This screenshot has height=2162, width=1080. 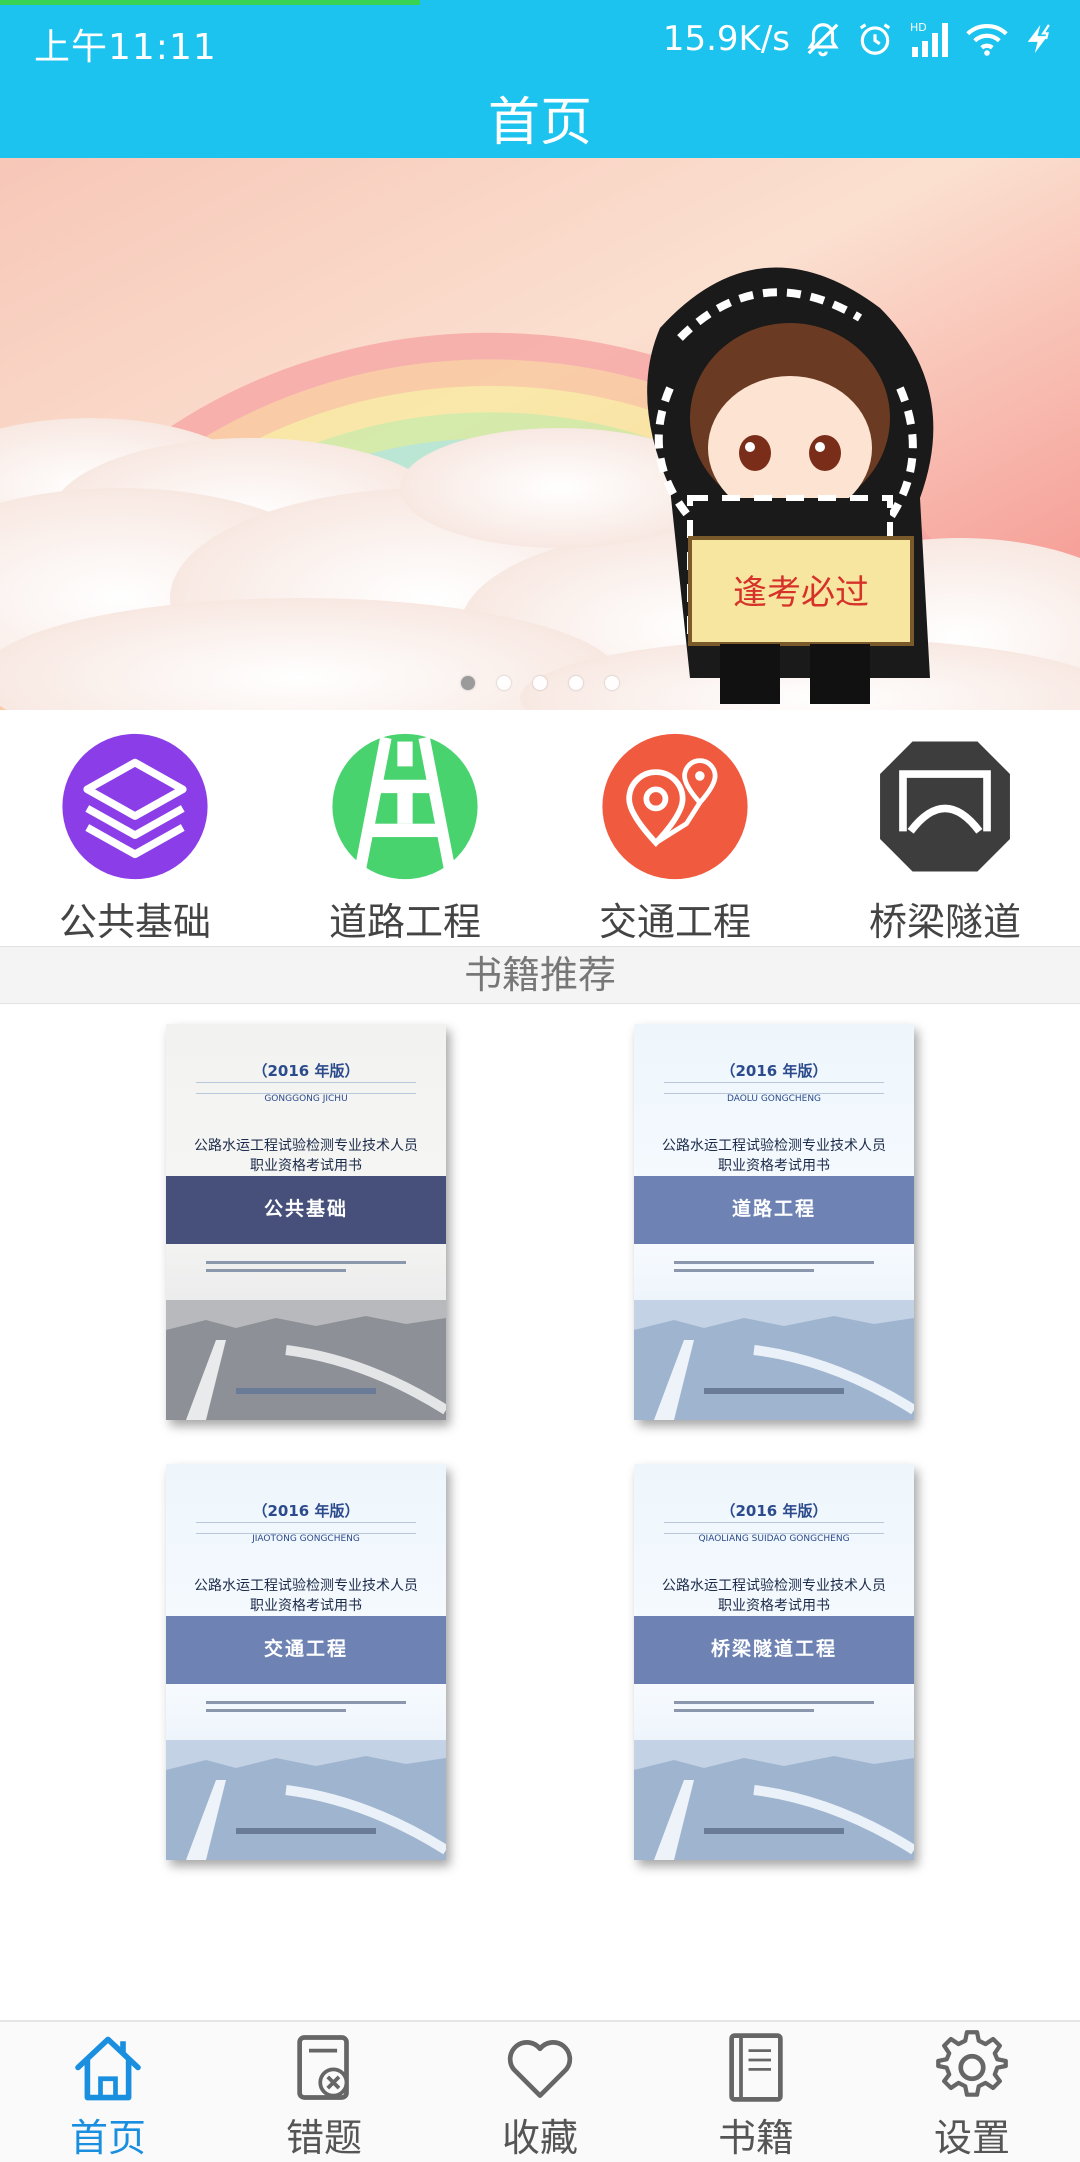 What do you see at coordinates (1038, 39) in the screenshot?
I see `charging-icon` at bounding box center [1038, 39].